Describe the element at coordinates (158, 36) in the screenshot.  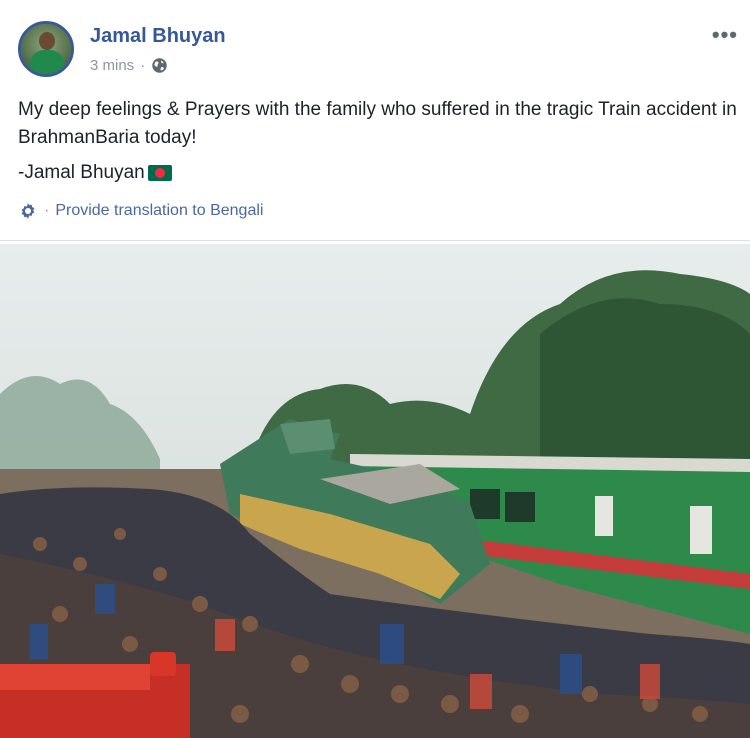
I see `author-name: Jamal Bhuyan` at that location.